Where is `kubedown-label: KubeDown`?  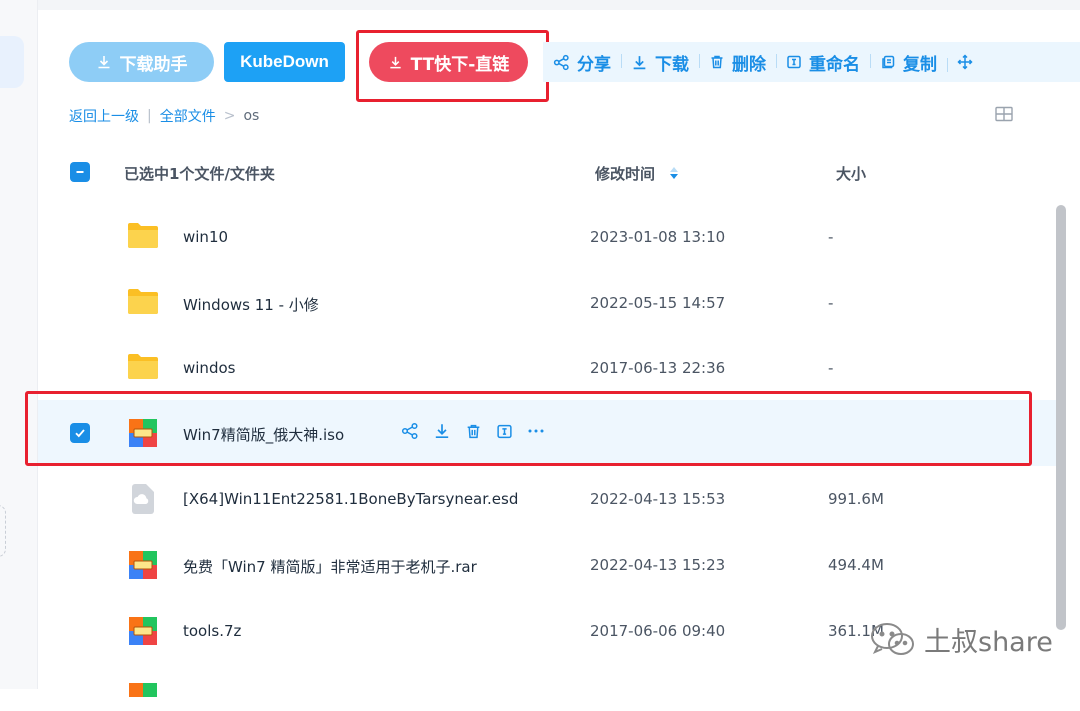
kubedown-label: KubeDown is located at coordinates (284, 61).